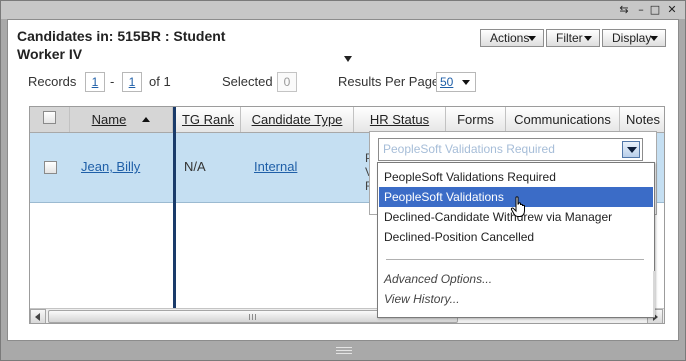 The image size is (686, 361). What do you see at coordinates (195, 166) in the screenshot?
I see `tg-rank-value: N/A` at bounding box center [195, 166].